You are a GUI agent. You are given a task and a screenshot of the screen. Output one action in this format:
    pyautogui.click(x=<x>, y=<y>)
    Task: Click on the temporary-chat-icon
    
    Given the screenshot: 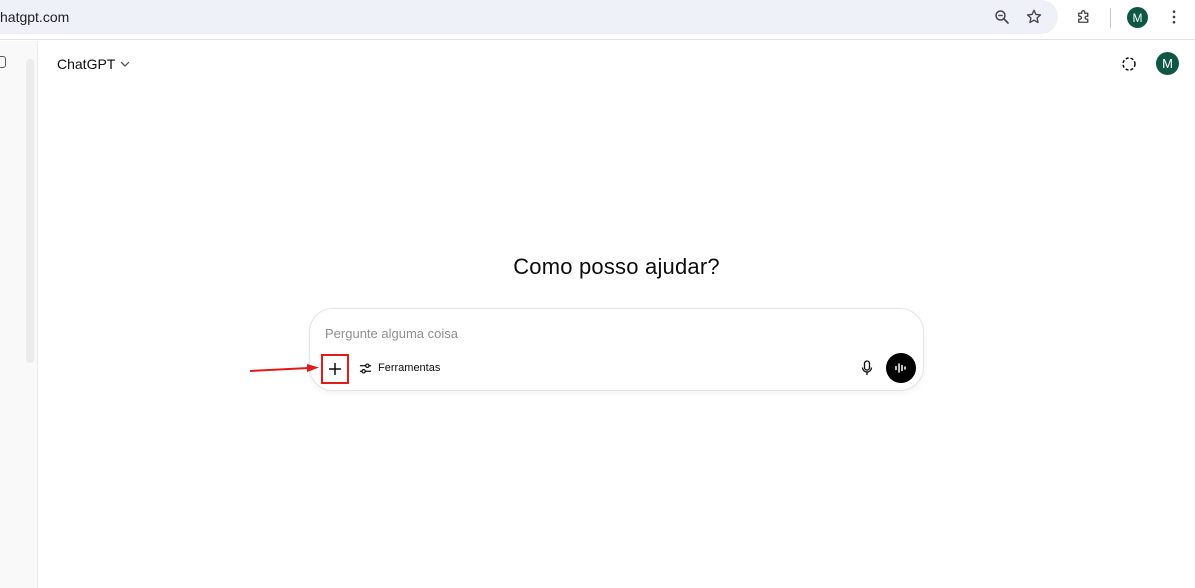 What is the action you would take?
    pyautogui.click(x=1129, y=64)
    